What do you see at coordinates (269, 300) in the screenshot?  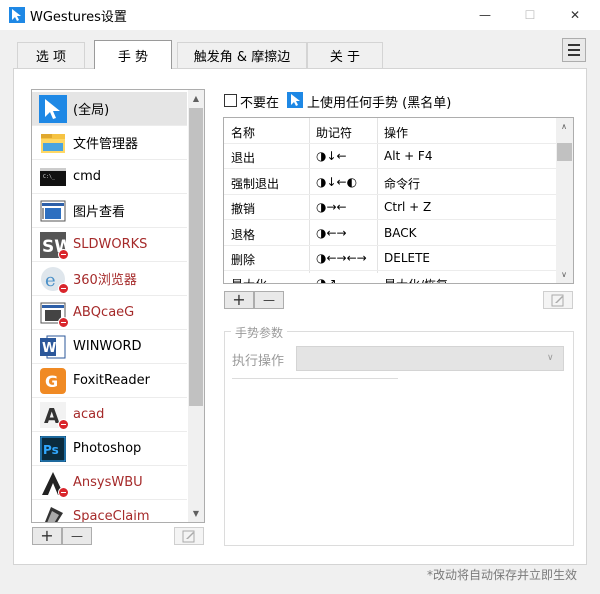 I see `remove-gesture-button: —` at bounding box center [269, 300].